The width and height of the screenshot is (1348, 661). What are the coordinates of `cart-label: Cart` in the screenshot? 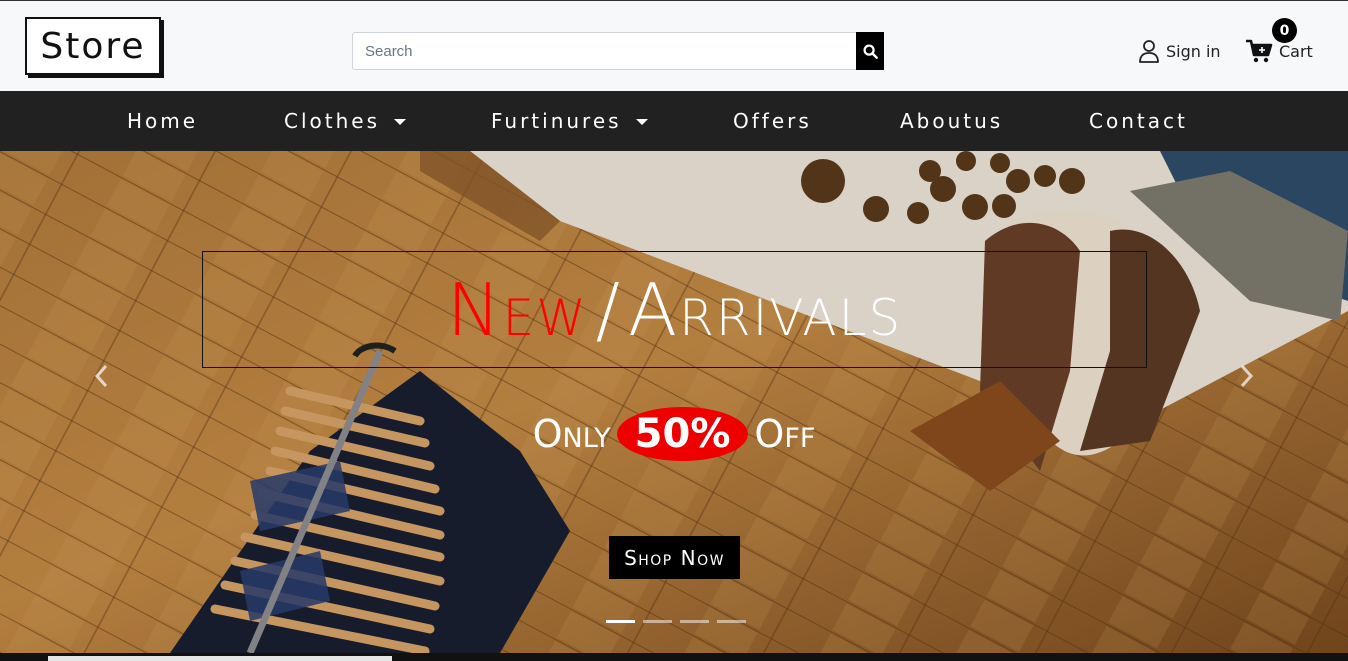 It's located at (1296, 51).